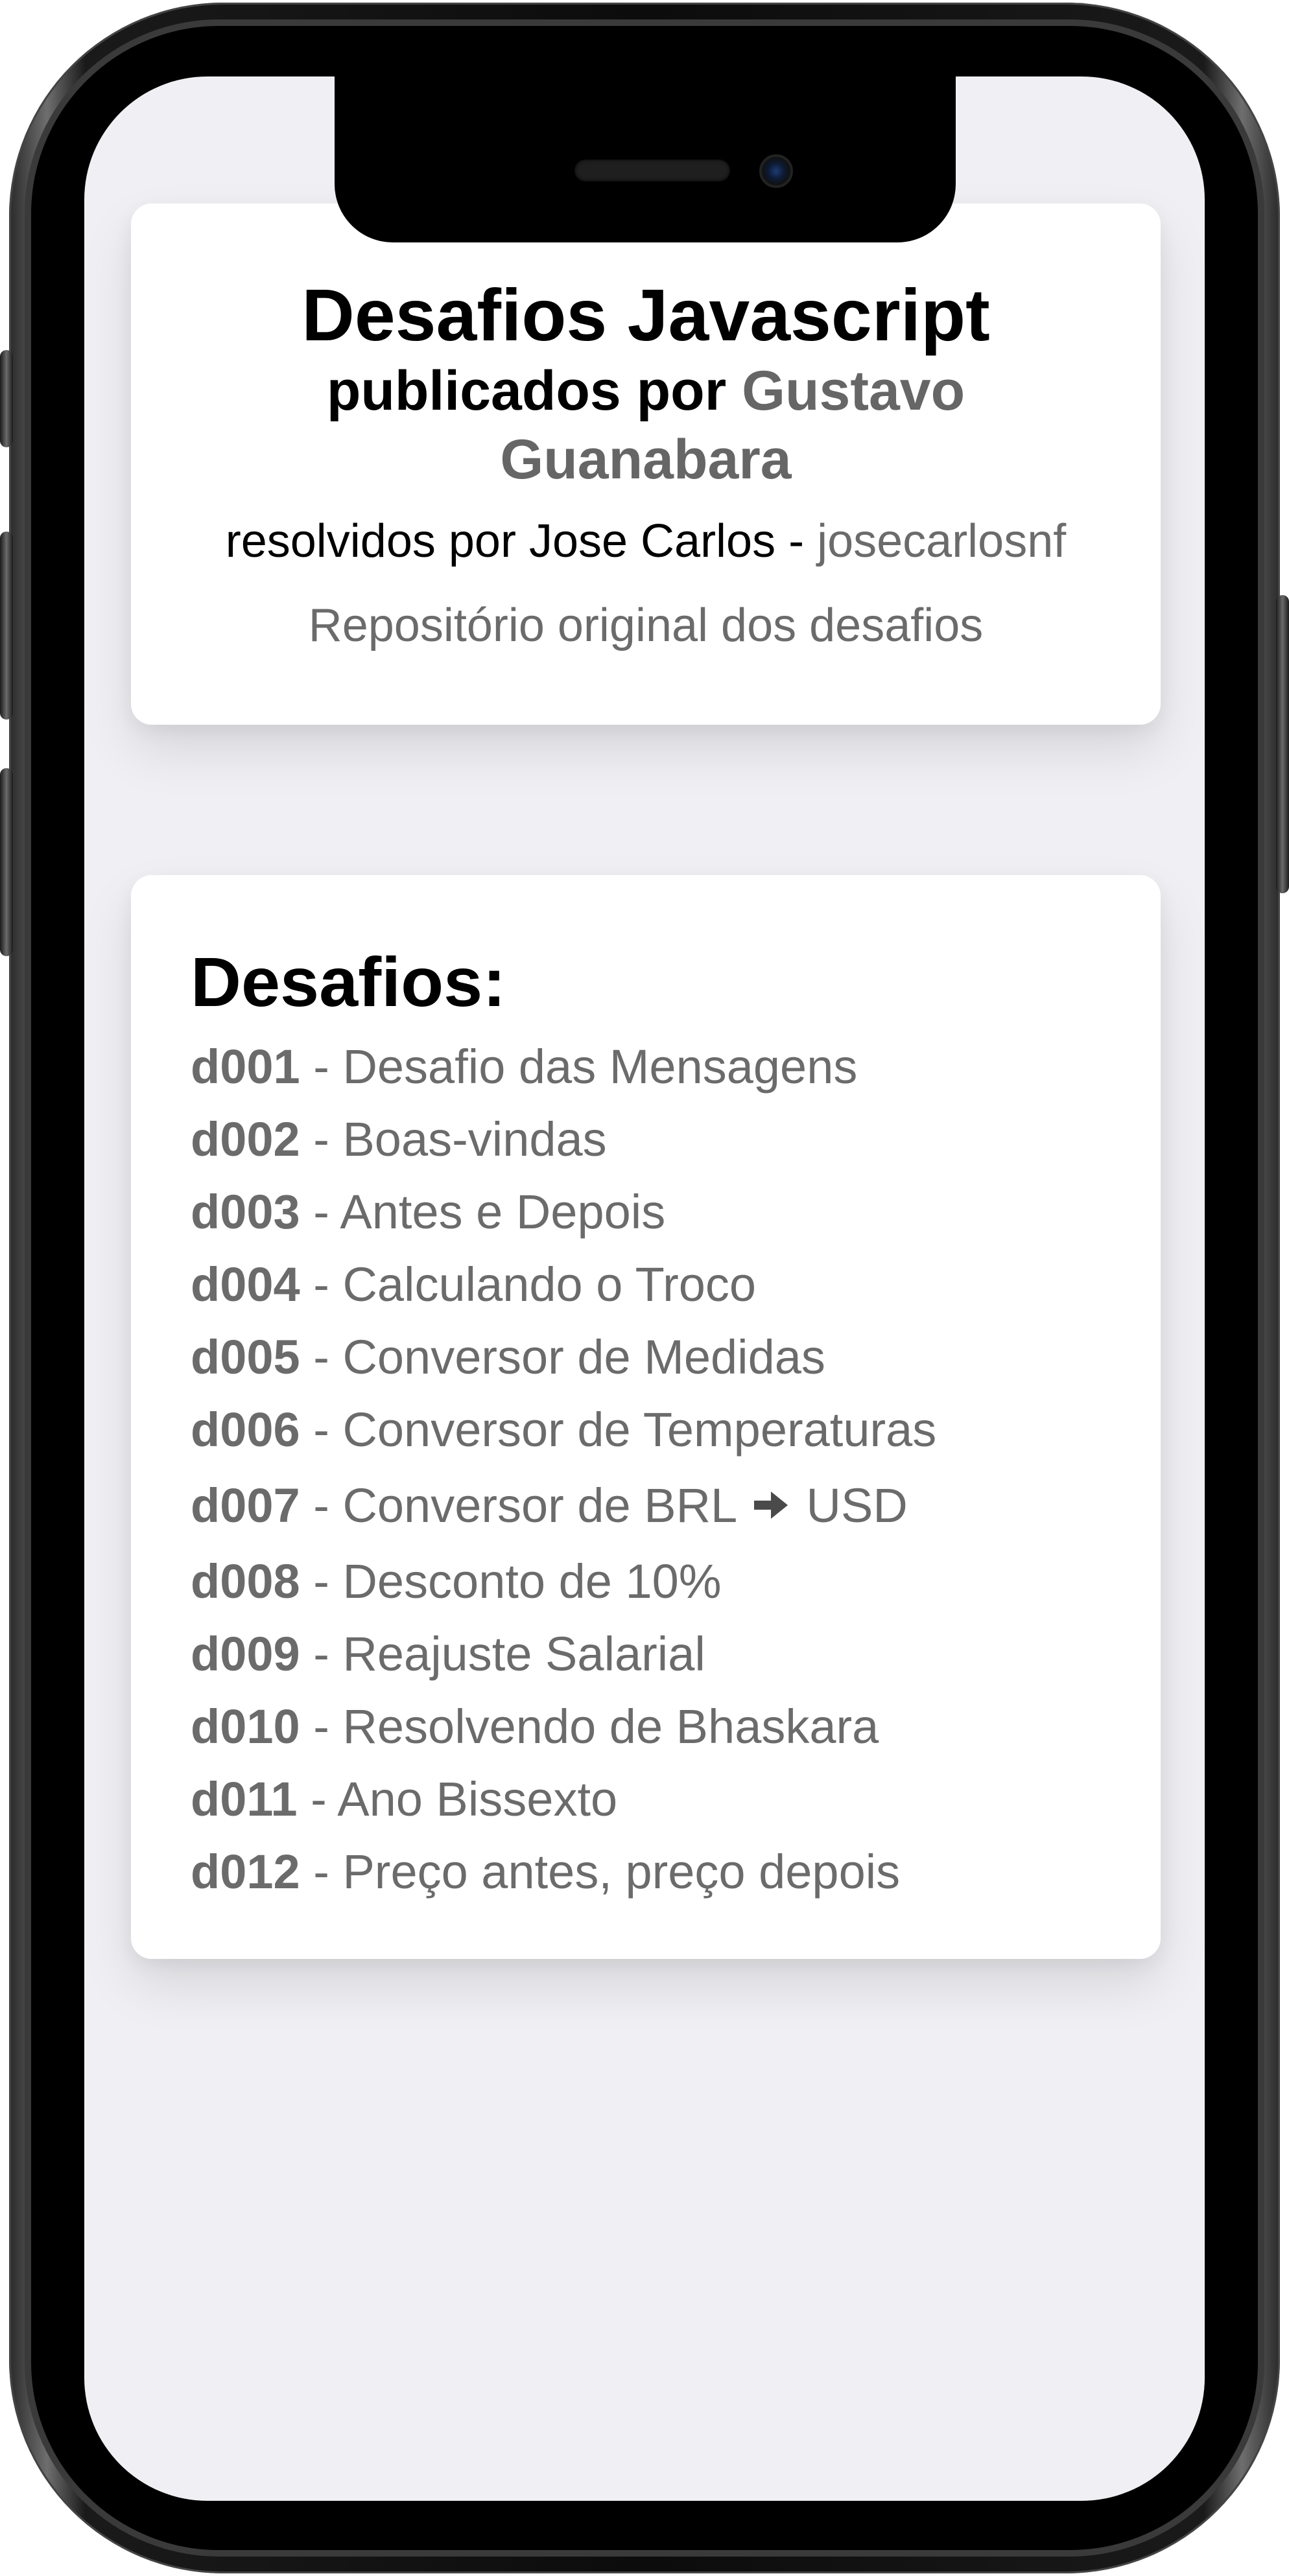 The width and height of the screenshot is (1289, 2576). I want to click on challenge-code: d003, so click(245, 1212).